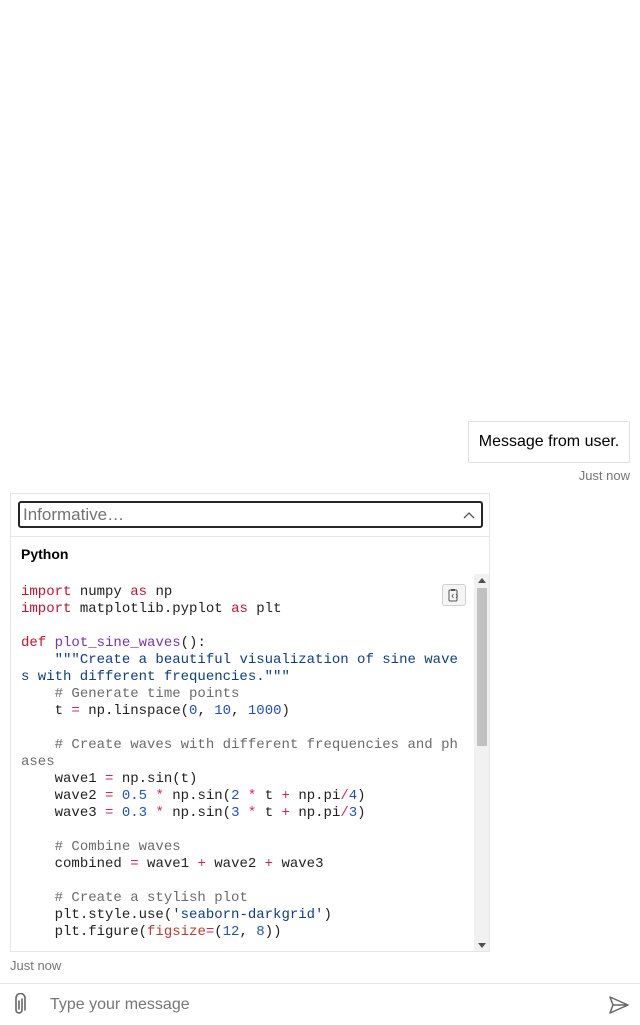 The image size is (640, 1025). What do you see at coordinates (109, 779) in the screenshot?
I see `code-line: wave1 = np.sin(t)` at bounding box center [109, 779].